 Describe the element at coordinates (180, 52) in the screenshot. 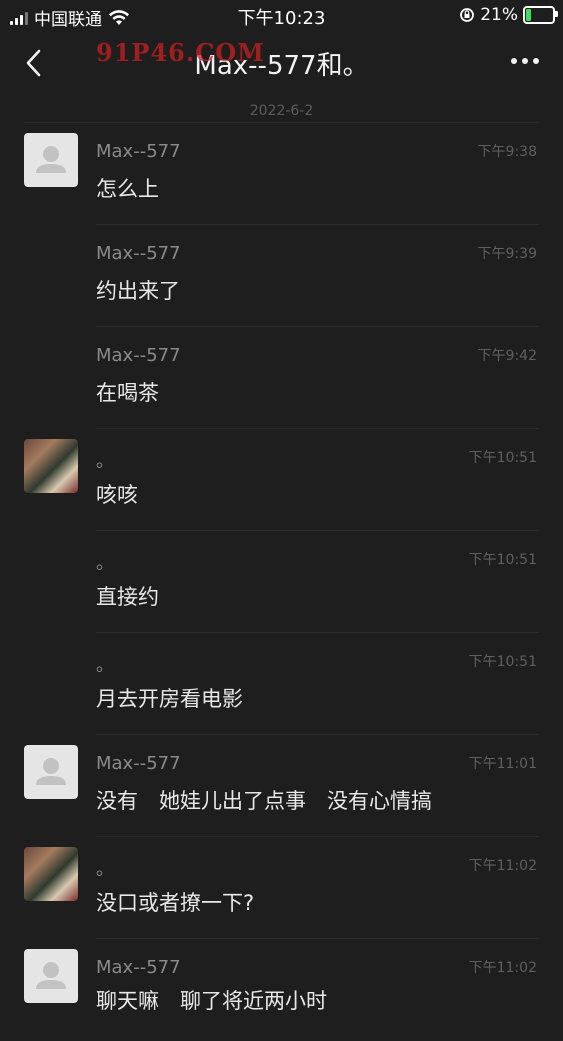

I see `watermark: 91P46.COM` at that location.